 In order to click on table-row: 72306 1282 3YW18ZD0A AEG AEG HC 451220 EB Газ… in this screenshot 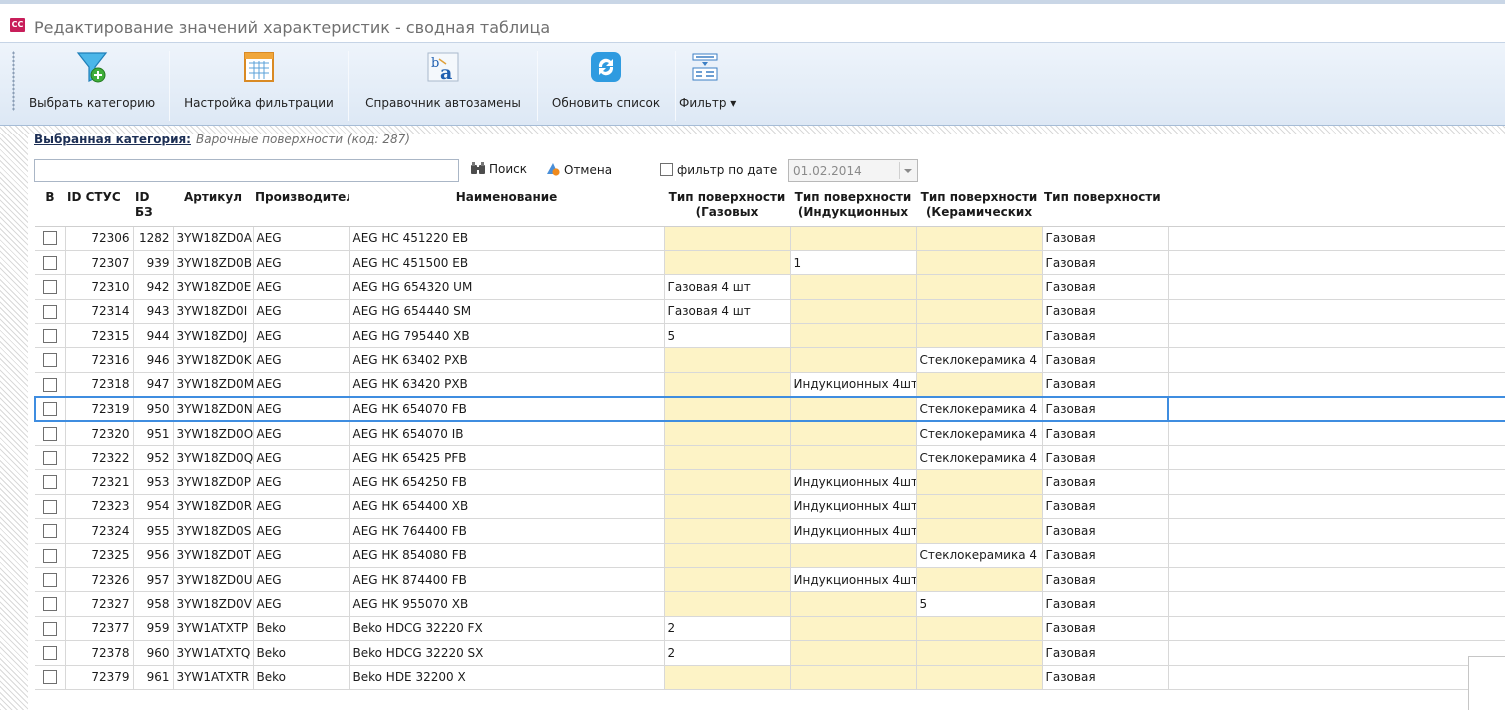, I will do `click(770, 238)`.